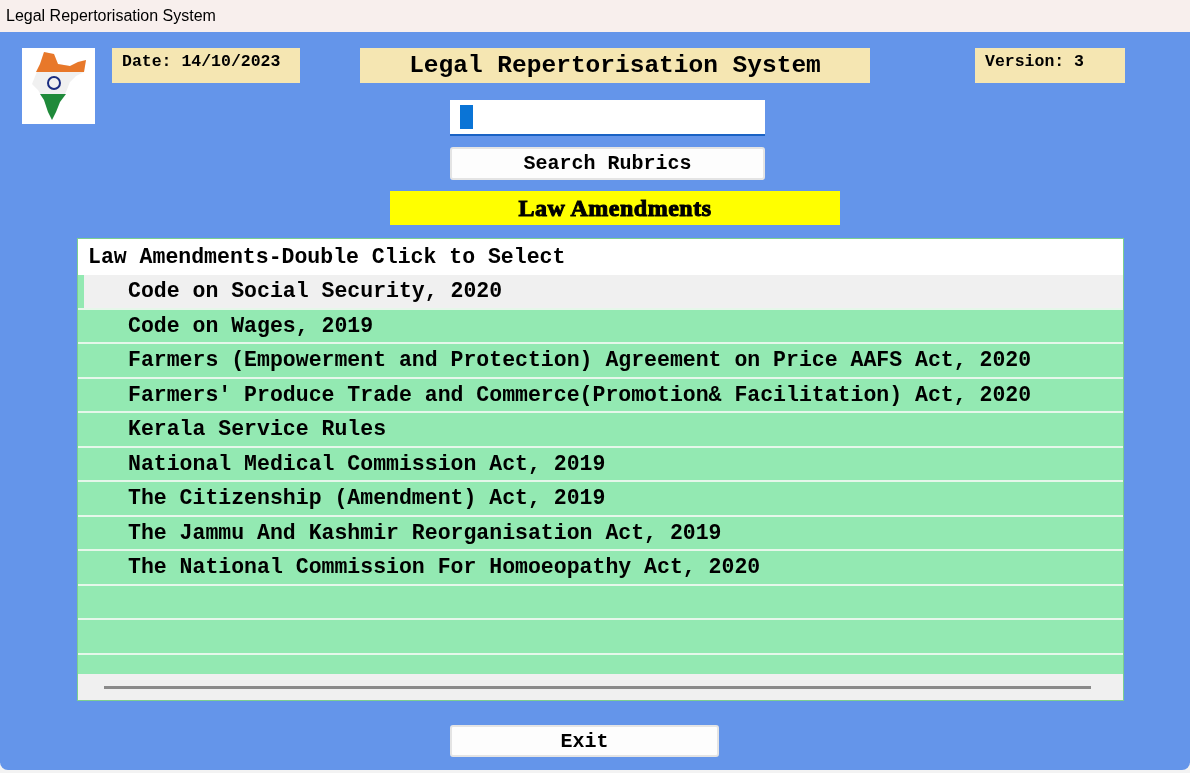 Image resolution: width=1190 pixels, height=773 pixels. I want to click on app-title: Legal Repertorisation System, so click(615, 65).